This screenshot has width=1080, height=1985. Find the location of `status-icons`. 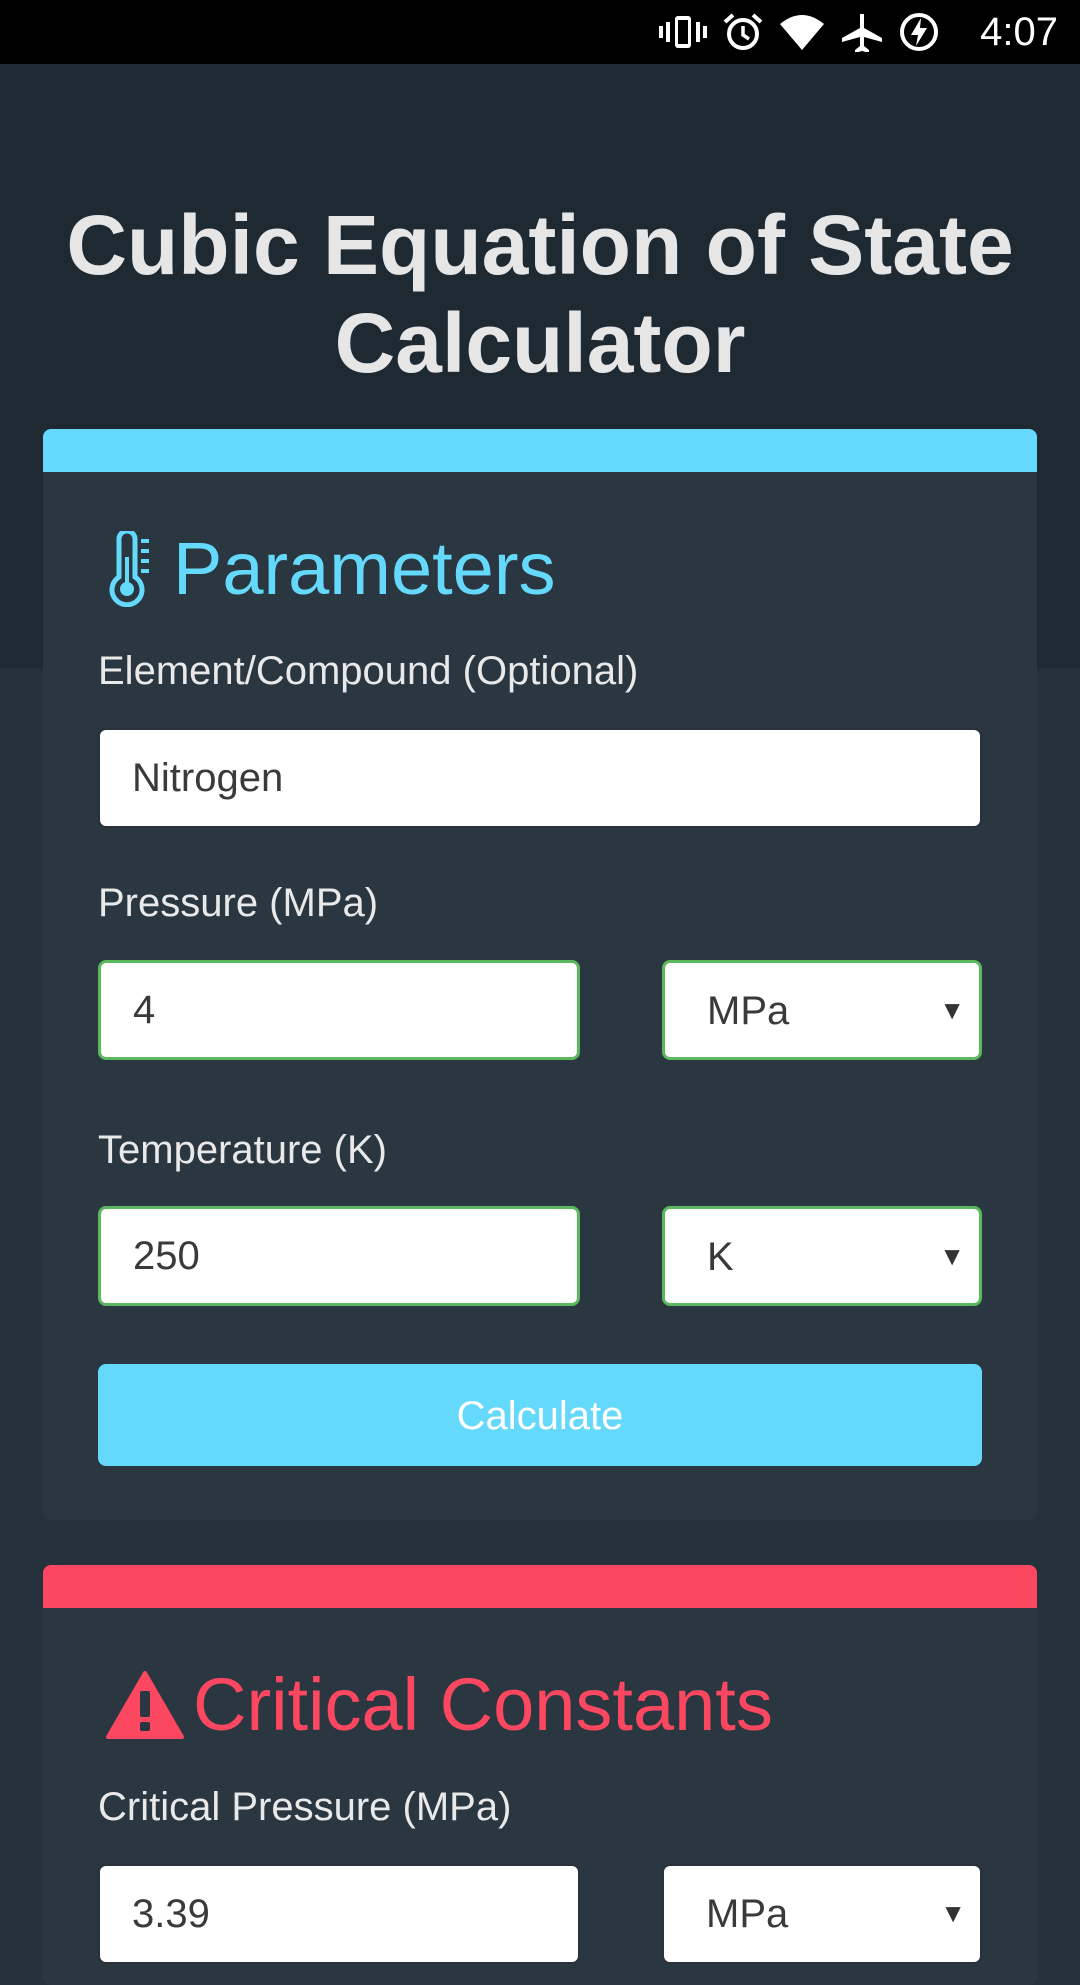

status-icons is located at coordinates (799, 32).